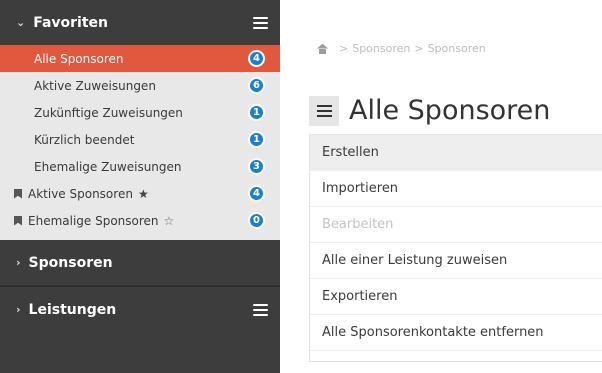  I want to click on sidebar-item-label: Kürzlich beendet, so click(84, 139).